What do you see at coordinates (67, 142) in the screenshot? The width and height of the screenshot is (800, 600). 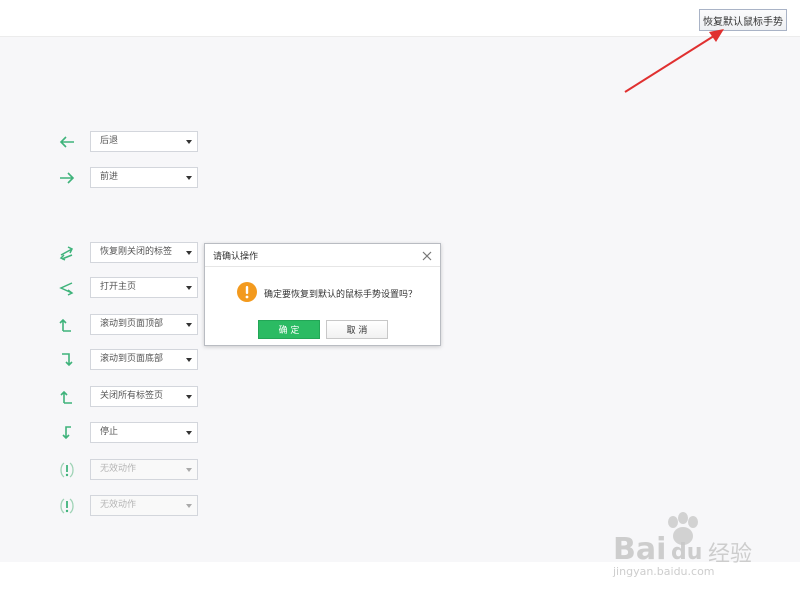 I see `arrow-left-icon` at bounding box center [67, 142].